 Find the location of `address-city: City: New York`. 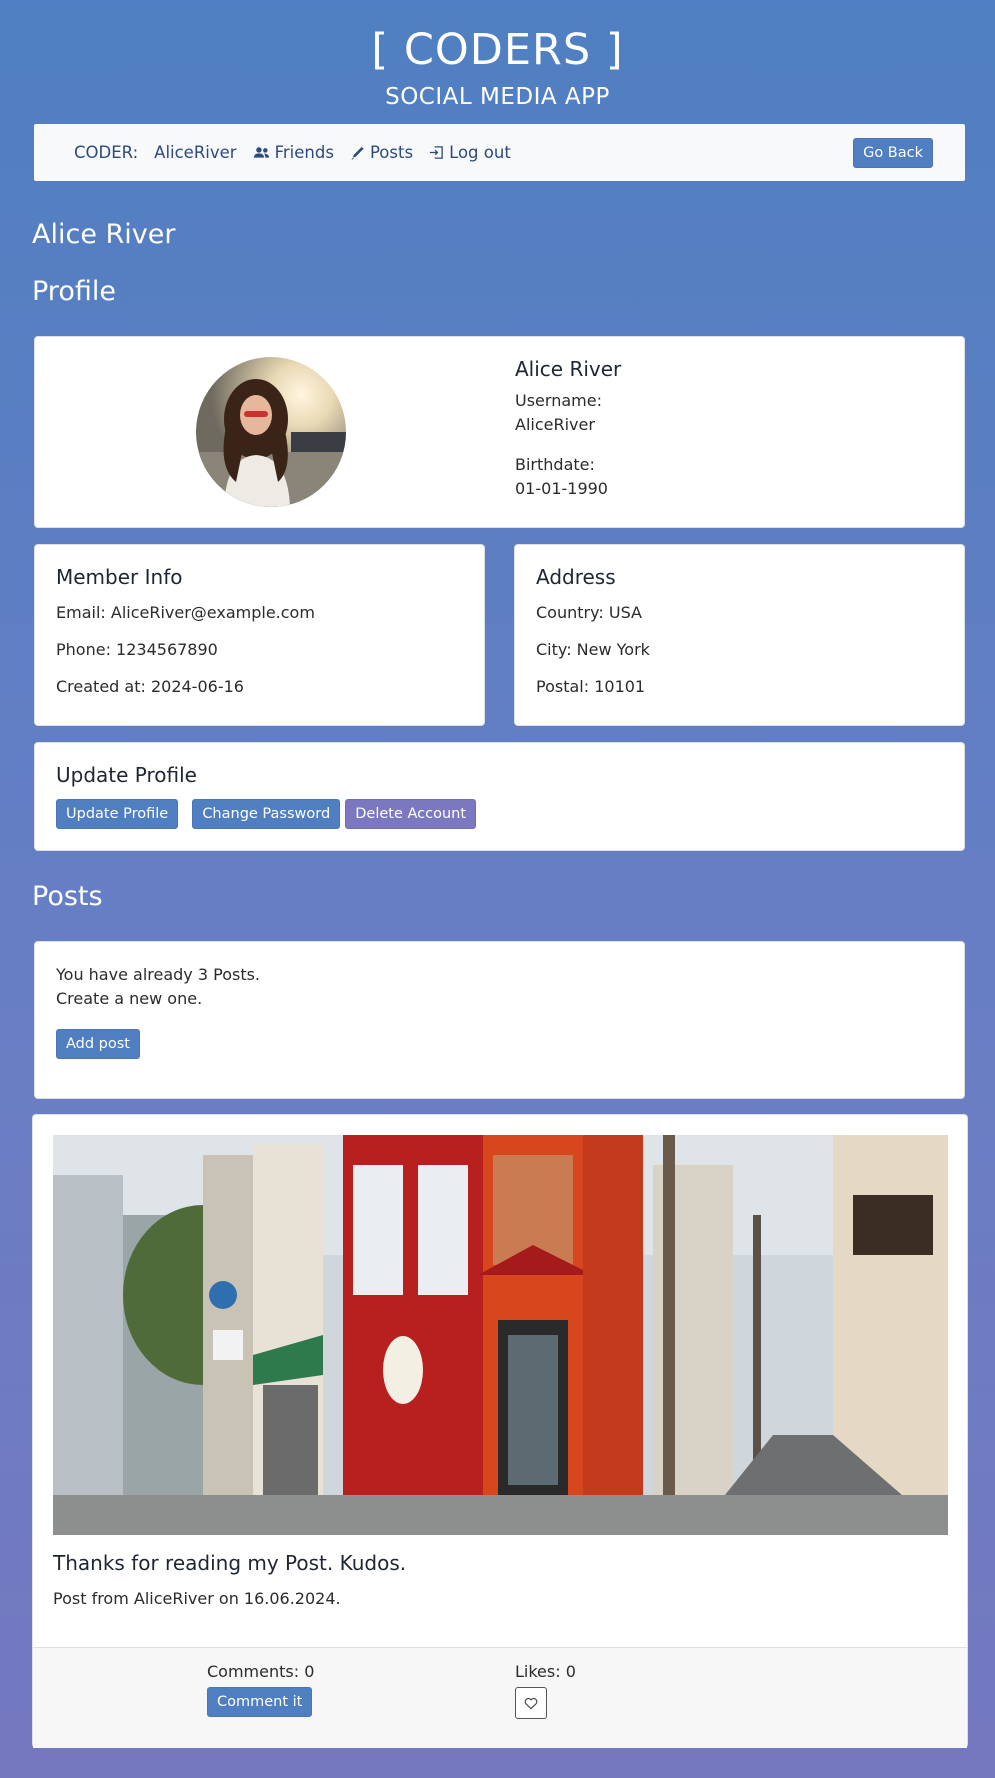

address-city: City: New York is located at coordinates (593, 649).